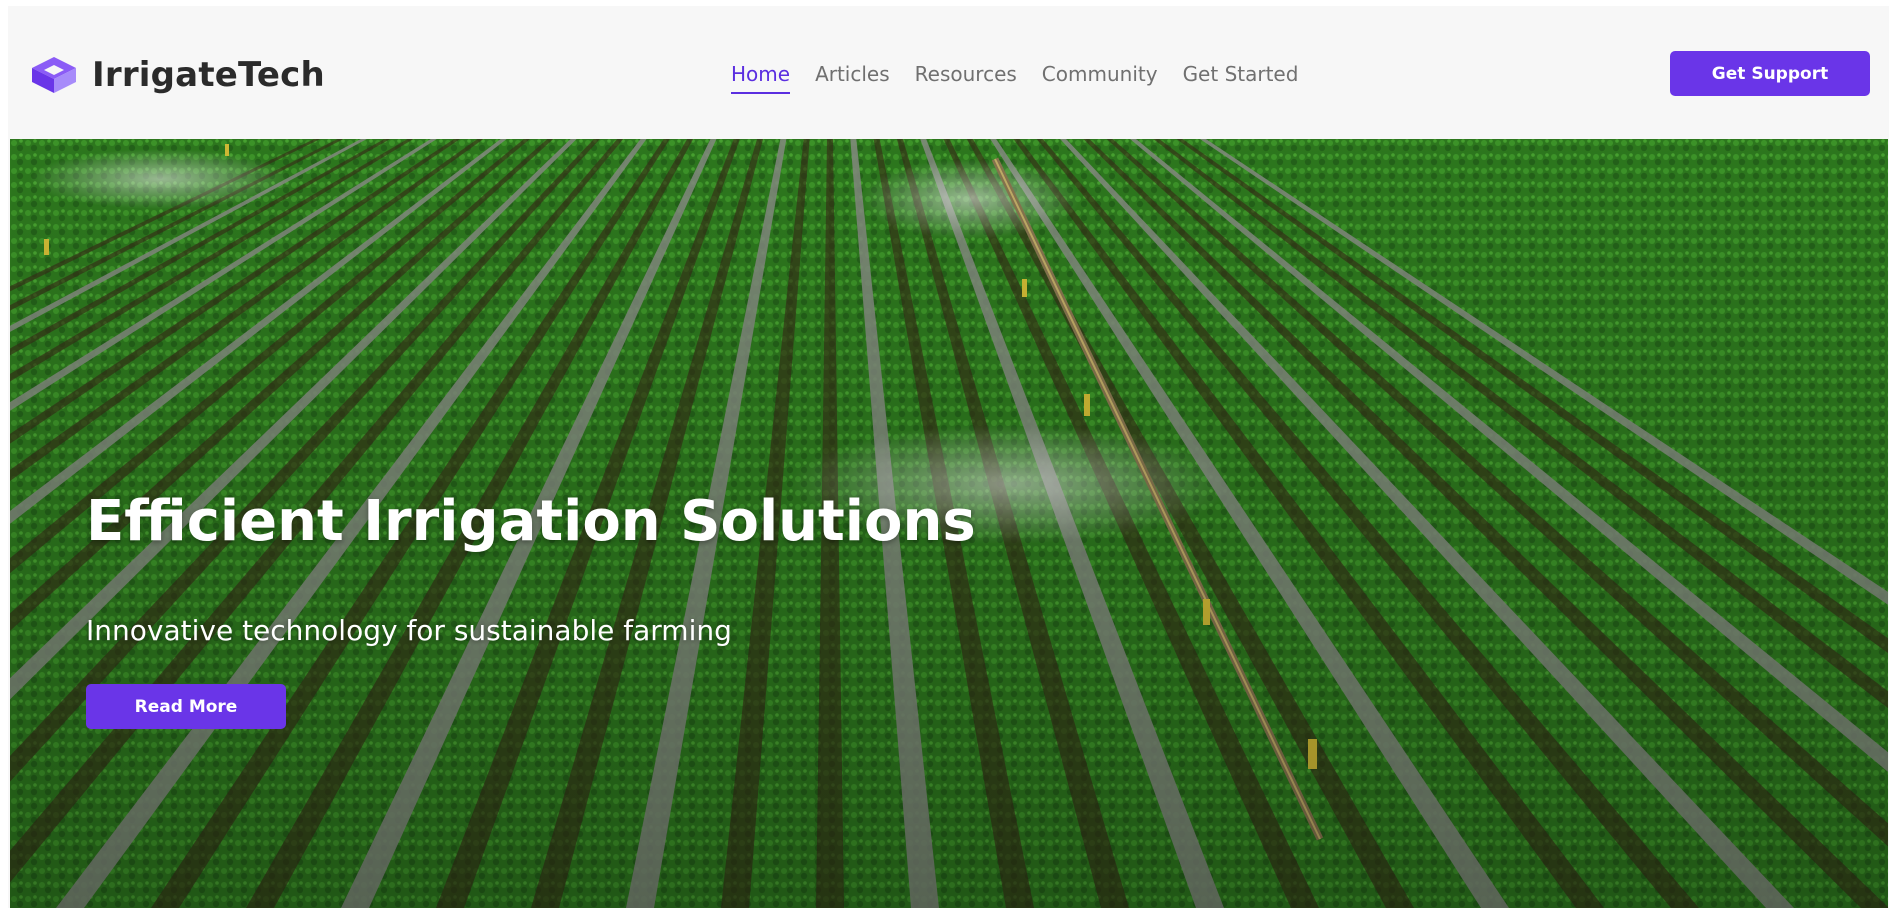 This screenshot has height=908, width=1897. What do you see at coordinates (852, 78) in the screenshot?
I see `nav-articles: Articles` at bounding box center [852, 78].